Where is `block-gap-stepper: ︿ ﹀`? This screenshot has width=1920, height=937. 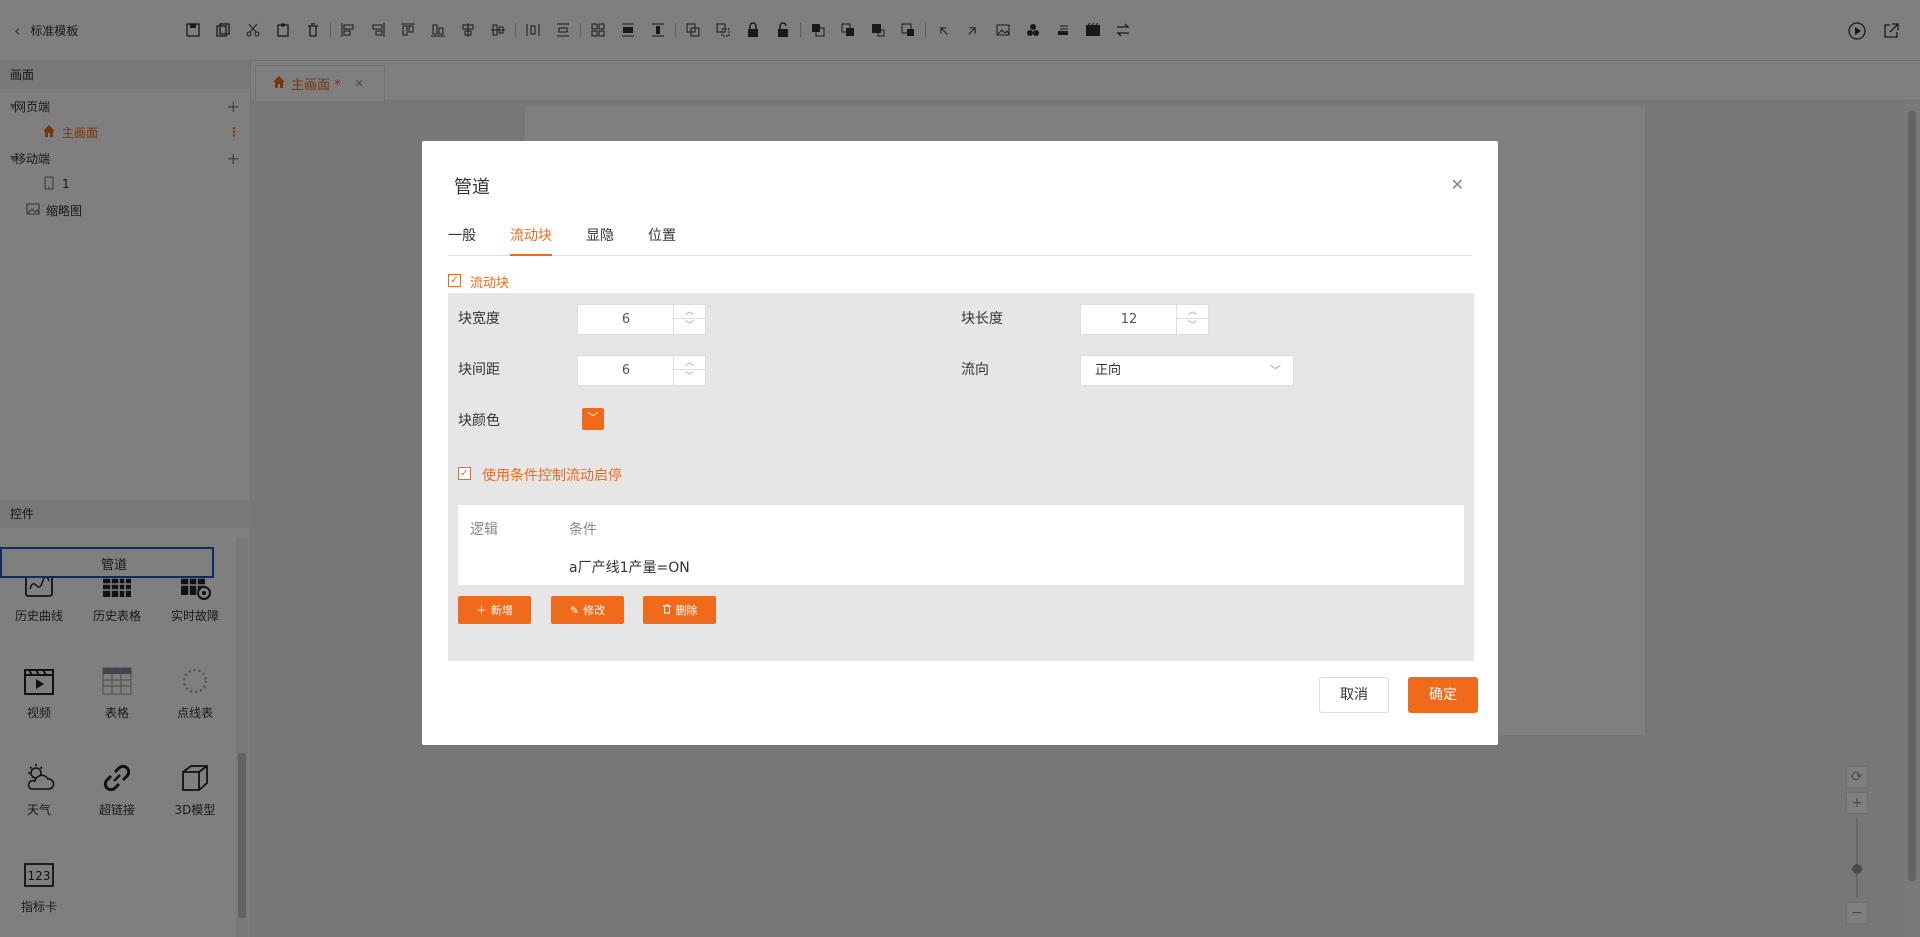
block-gap-stepper: ︿ ﹀ is located at coordinates (689, 370).